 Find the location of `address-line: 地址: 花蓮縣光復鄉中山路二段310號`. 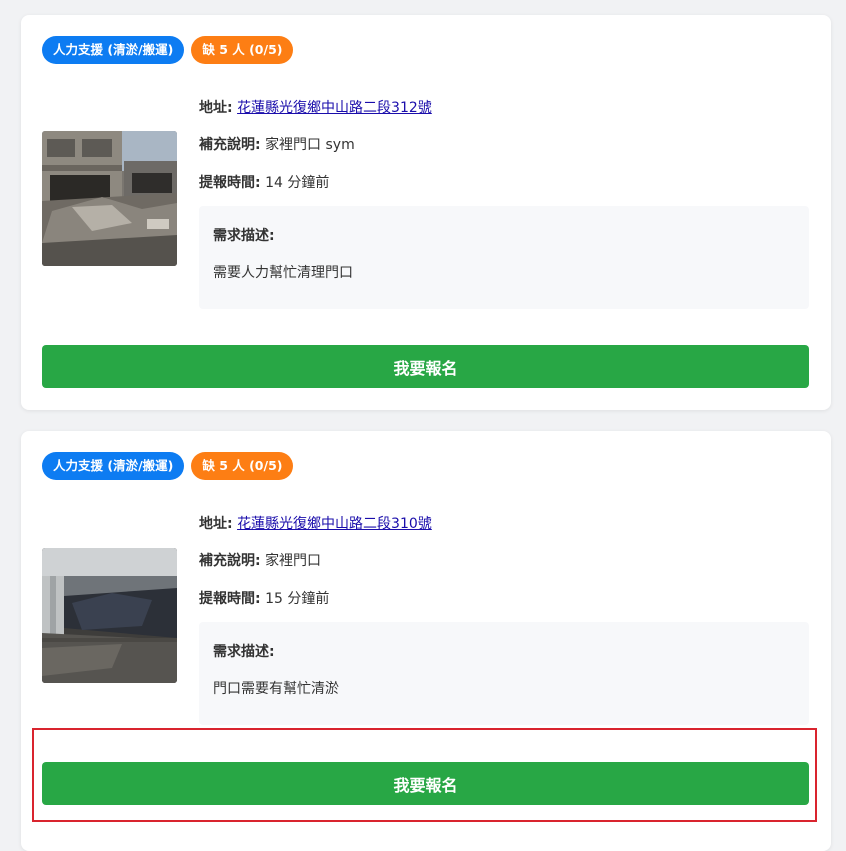

address-line: 地址: 花蓮縣光復鄉中山路二段310號 is located at coordinates (315, 523).